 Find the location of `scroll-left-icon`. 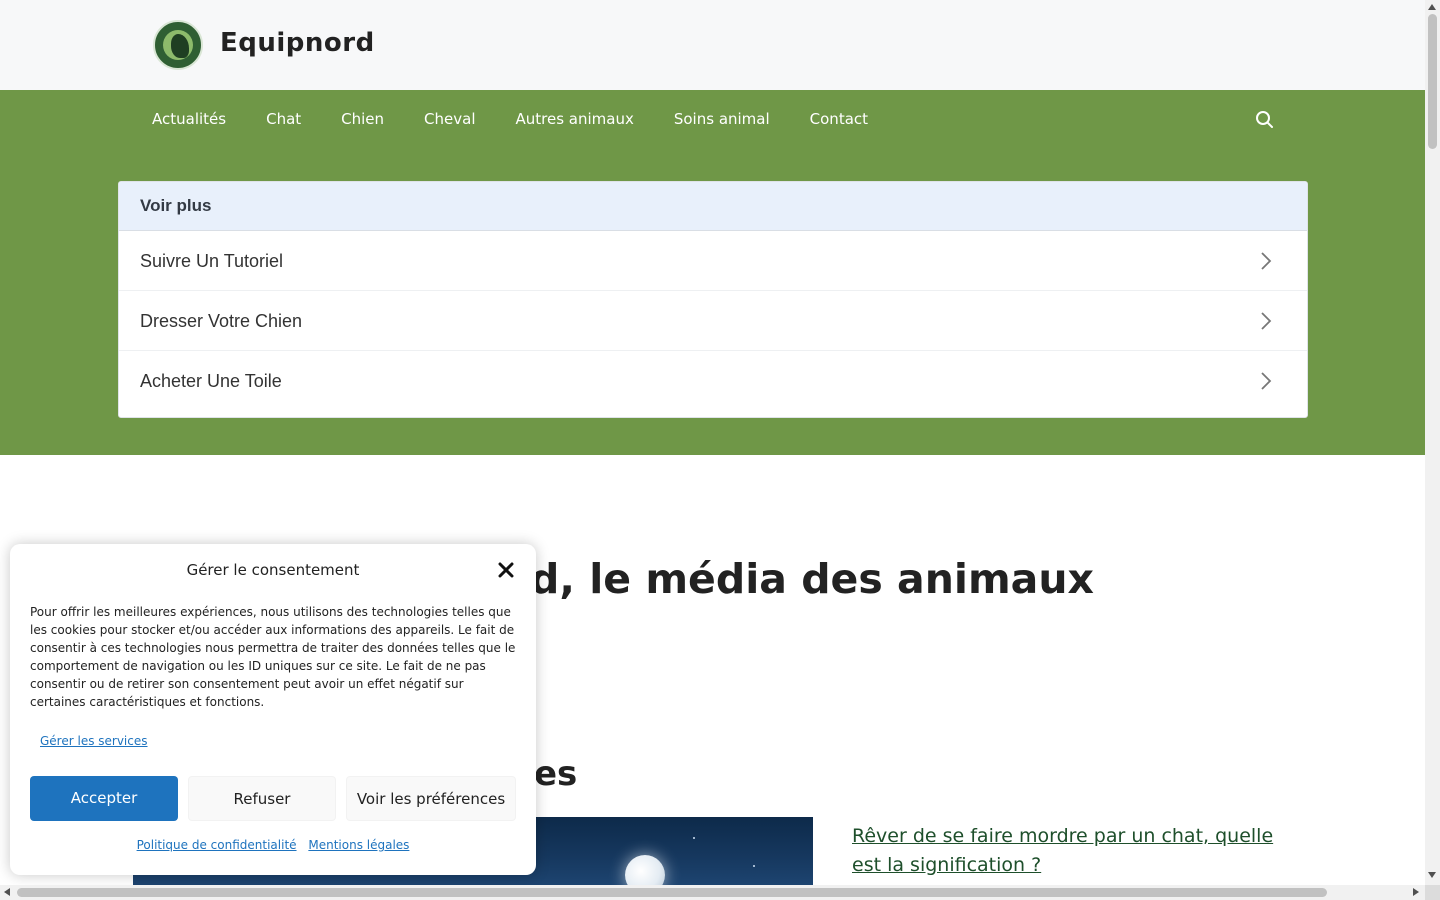

scroll-left-icon is located at coordinates (7, 892).